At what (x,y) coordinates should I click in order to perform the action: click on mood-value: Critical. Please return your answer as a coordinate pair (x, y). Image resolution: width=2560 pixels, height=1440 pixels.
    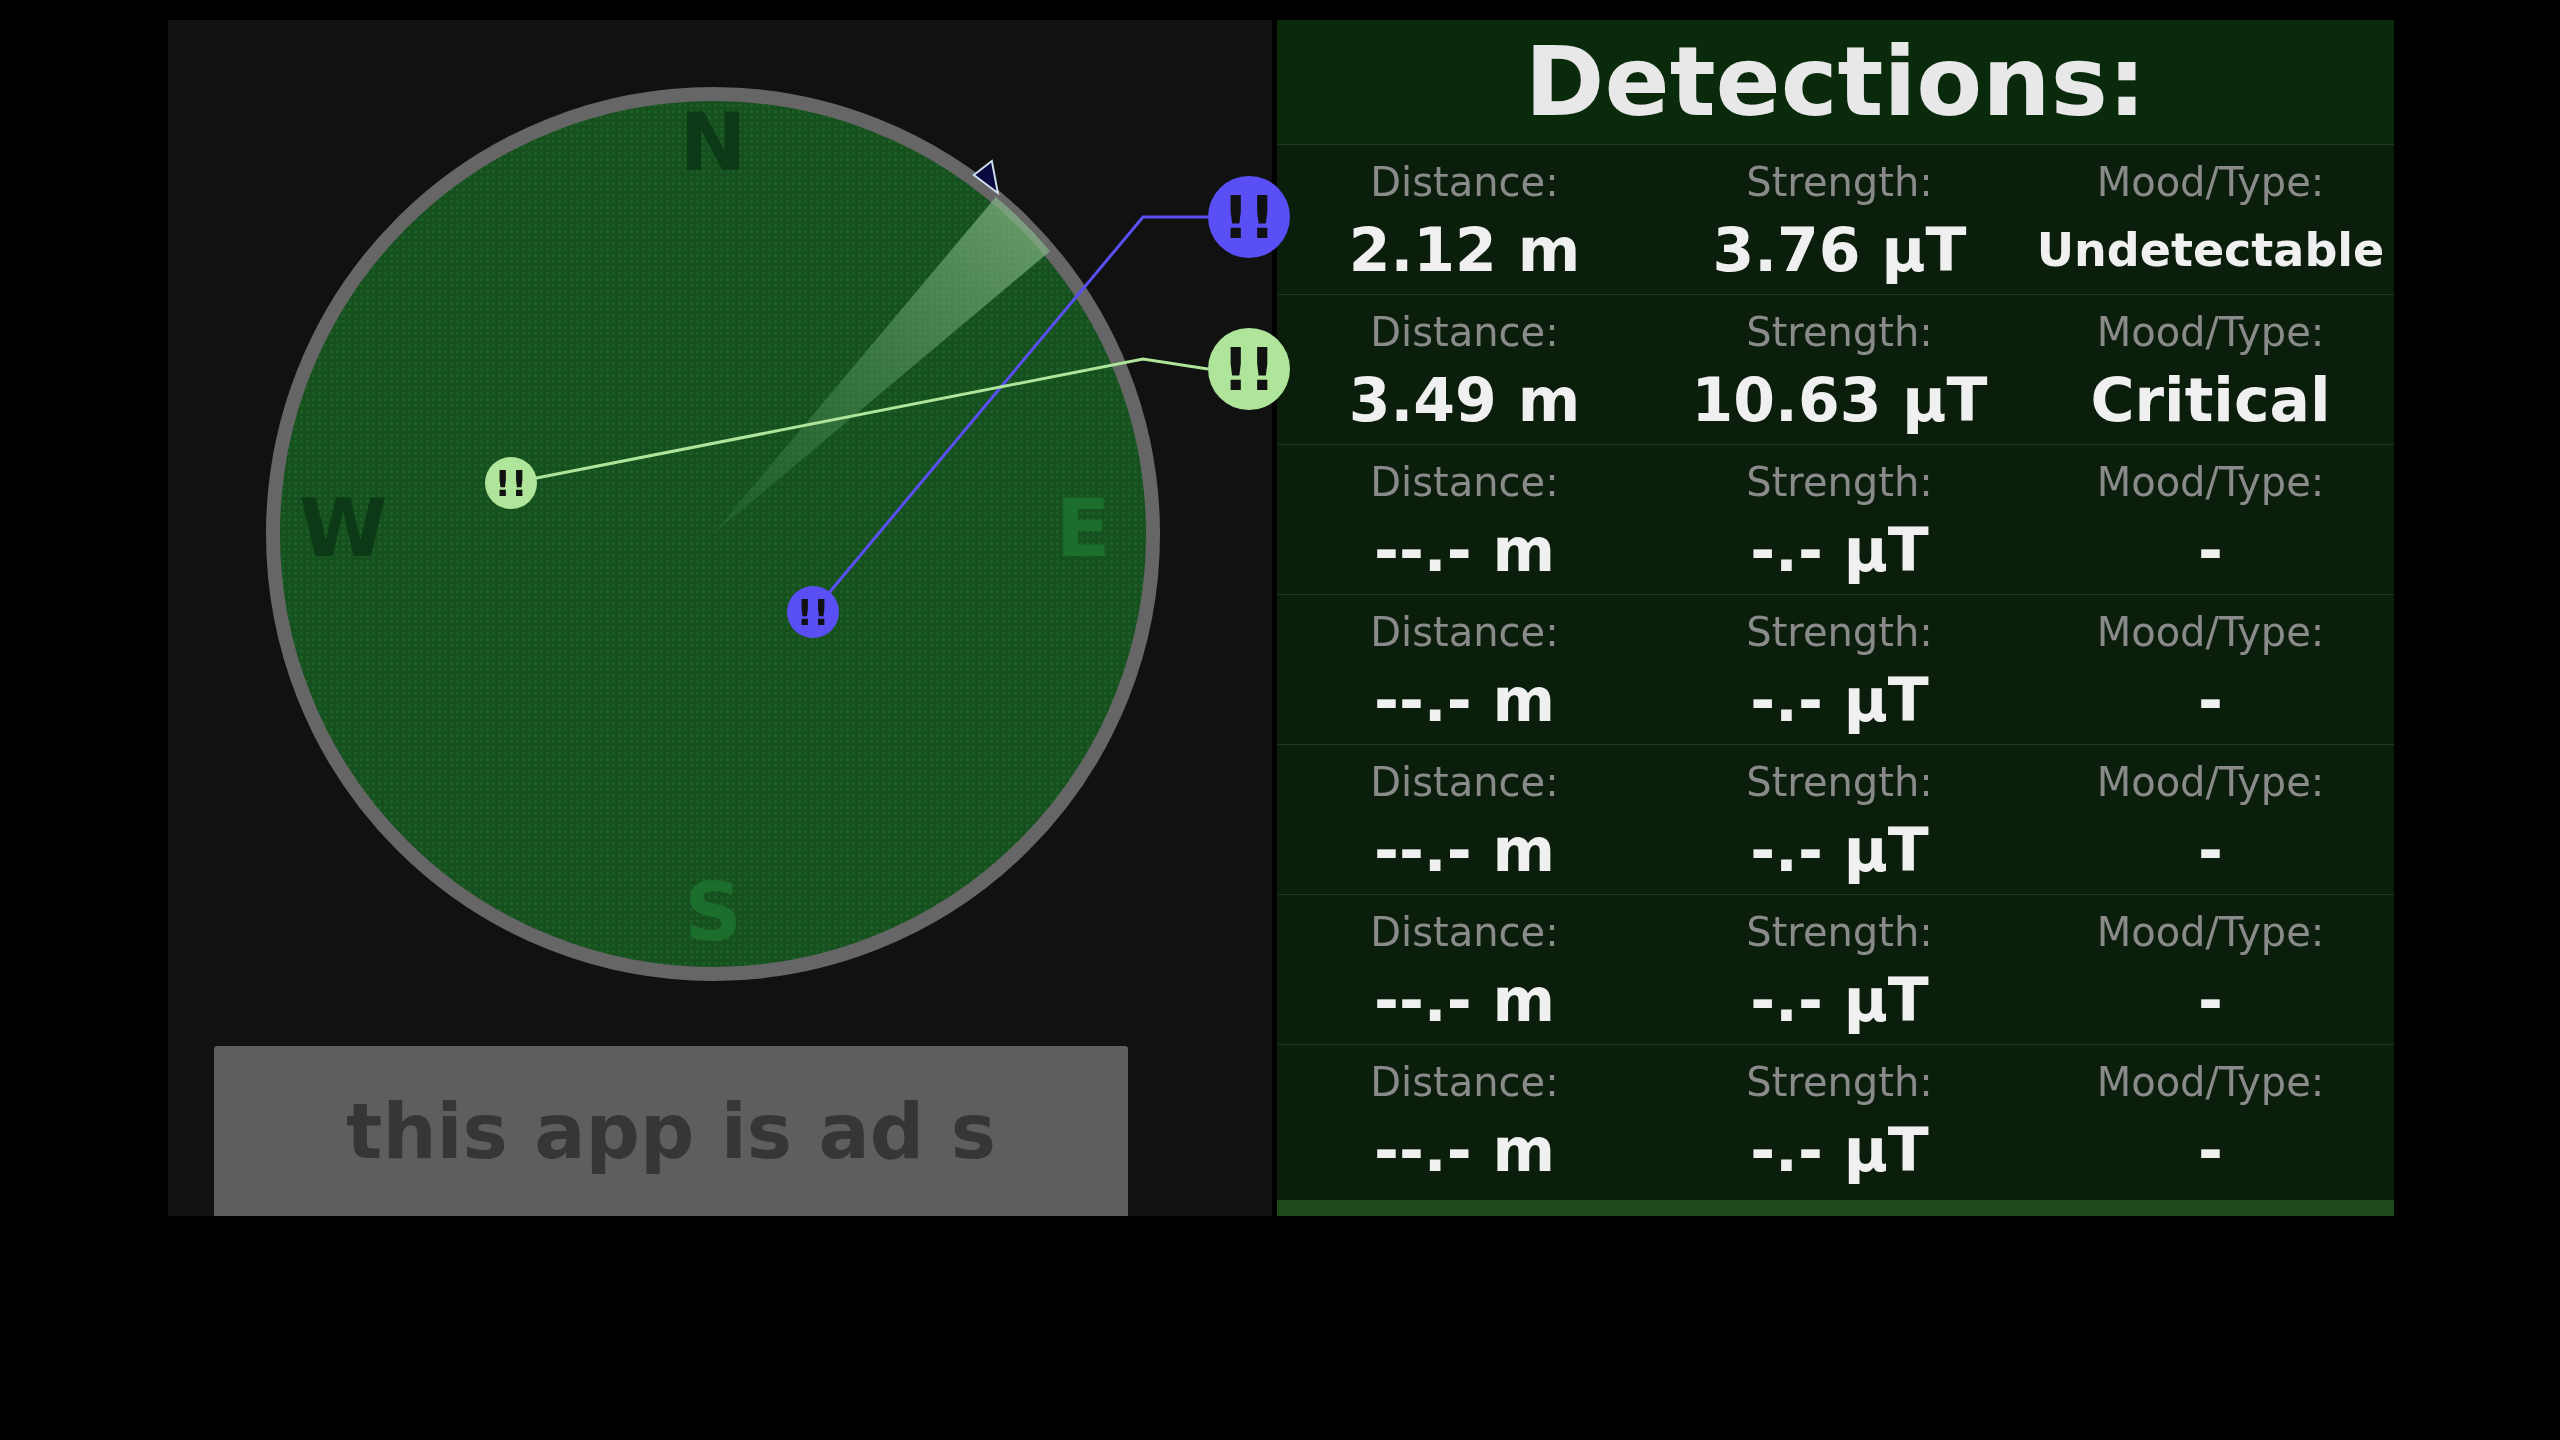
    Looking at the image, I should click on (2210, 400).